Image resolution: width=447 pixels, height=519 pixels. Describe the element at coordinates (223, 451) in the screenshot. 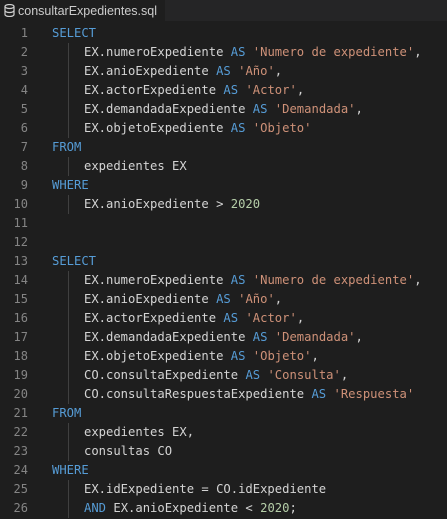

I see `code-line: 23 consultas CO` at that location.